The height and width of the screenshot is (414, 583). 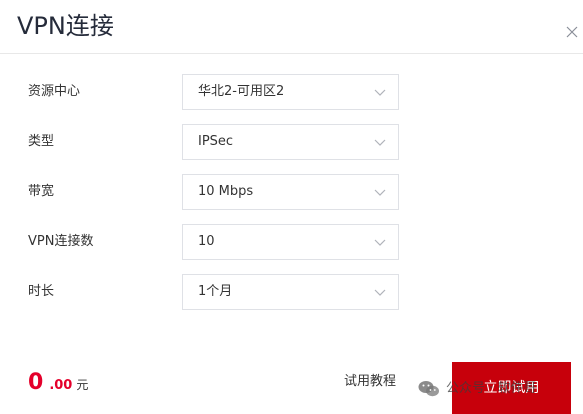 I want to click on watermark: 公众号 · 软件哥, so click(x=477, y=389).